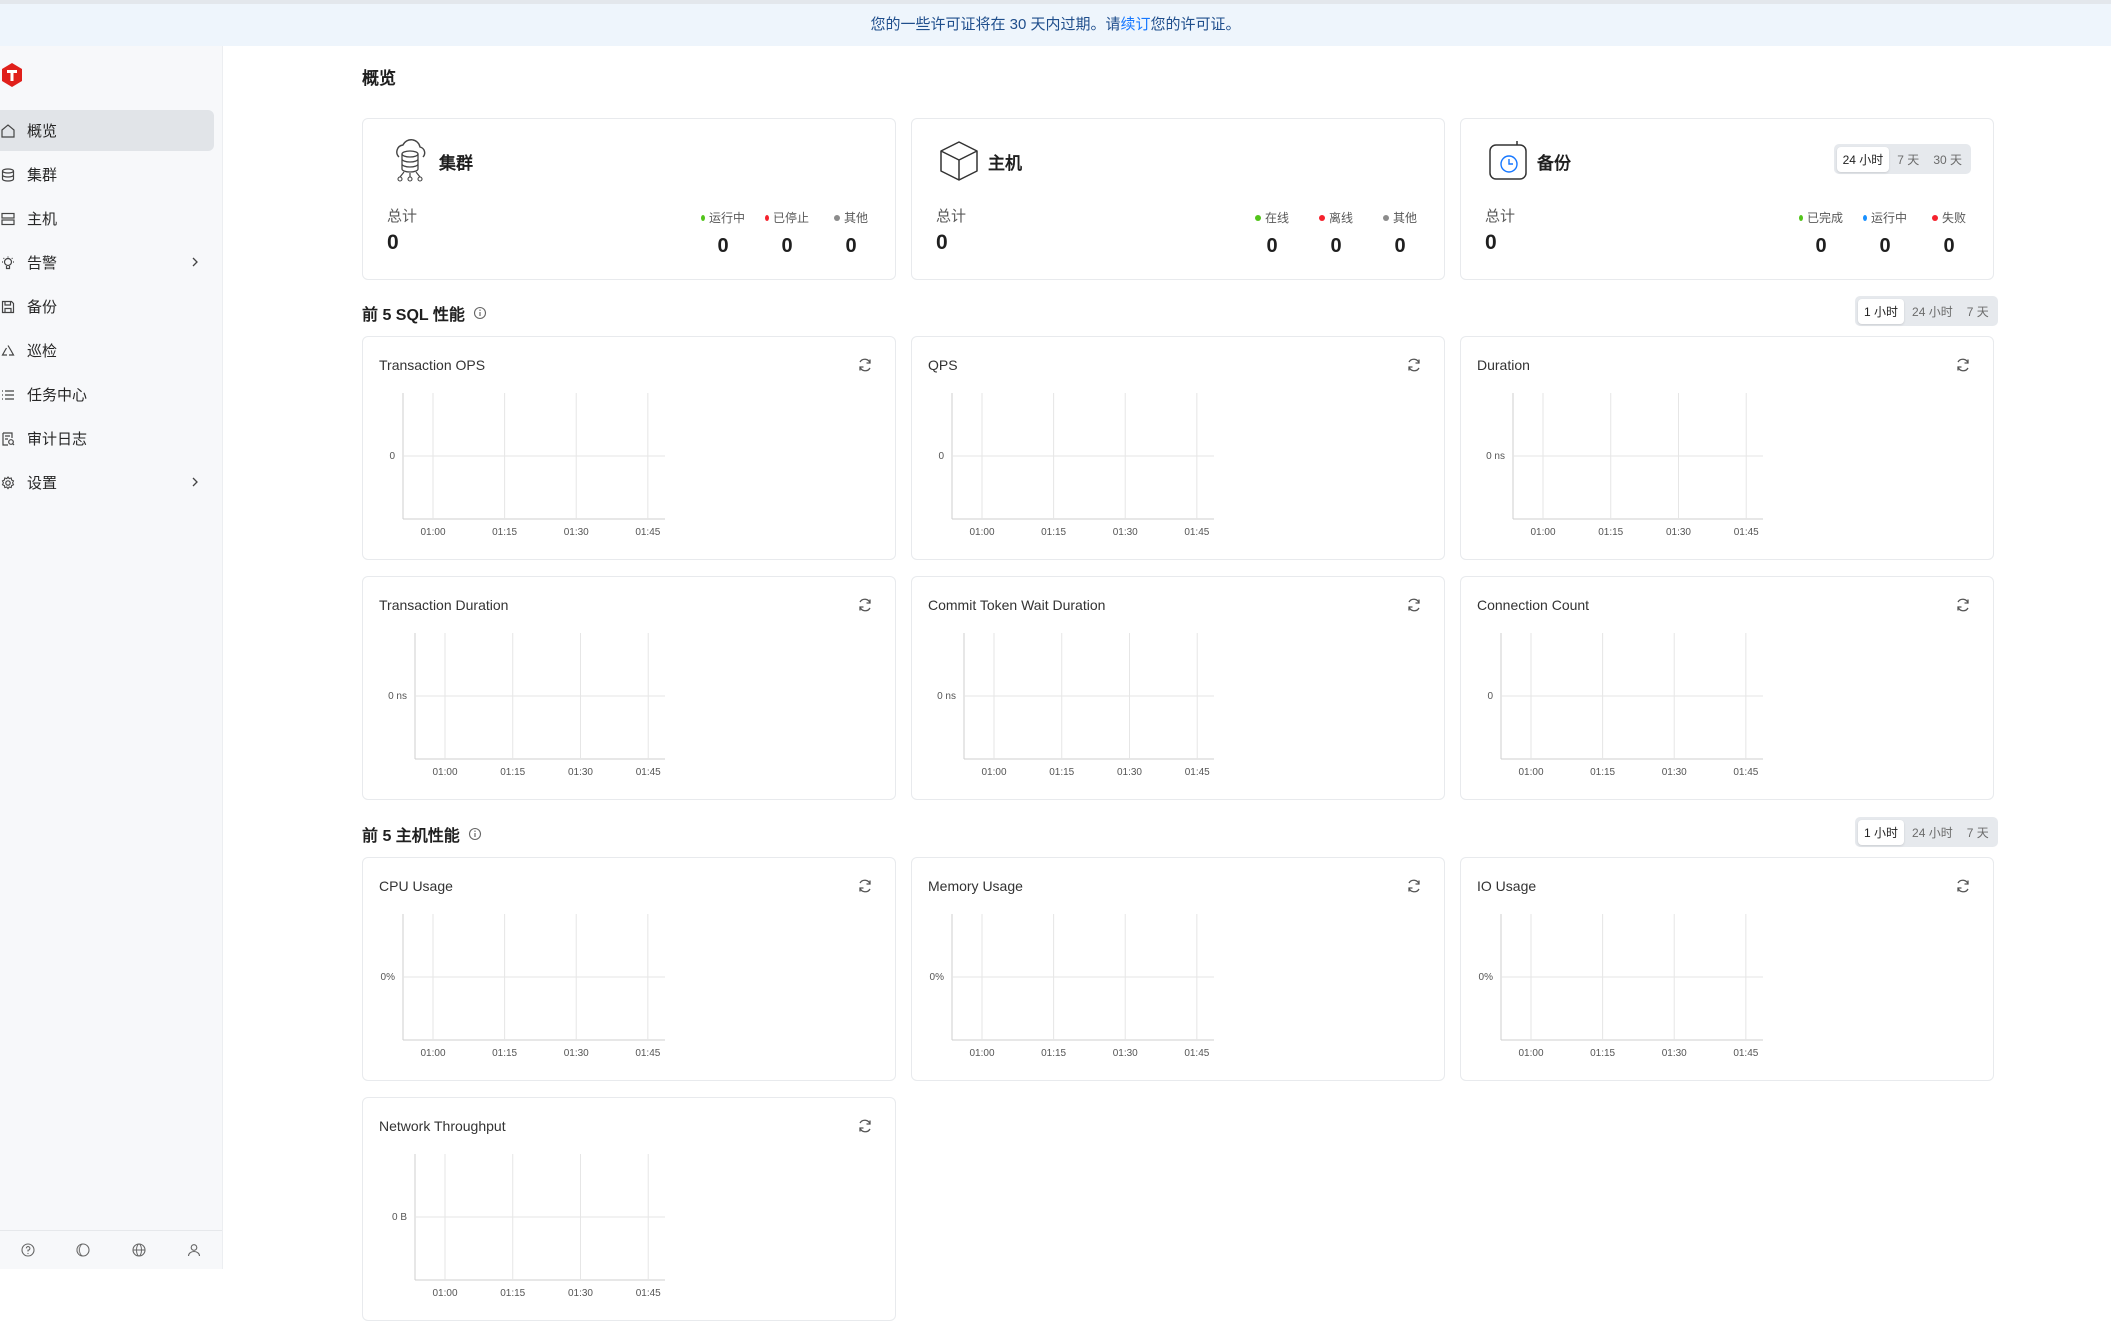 The height and width of the screenshot is (1322, 2111). I want to click on sidebar-item-label: 告警, so click(42, 263).